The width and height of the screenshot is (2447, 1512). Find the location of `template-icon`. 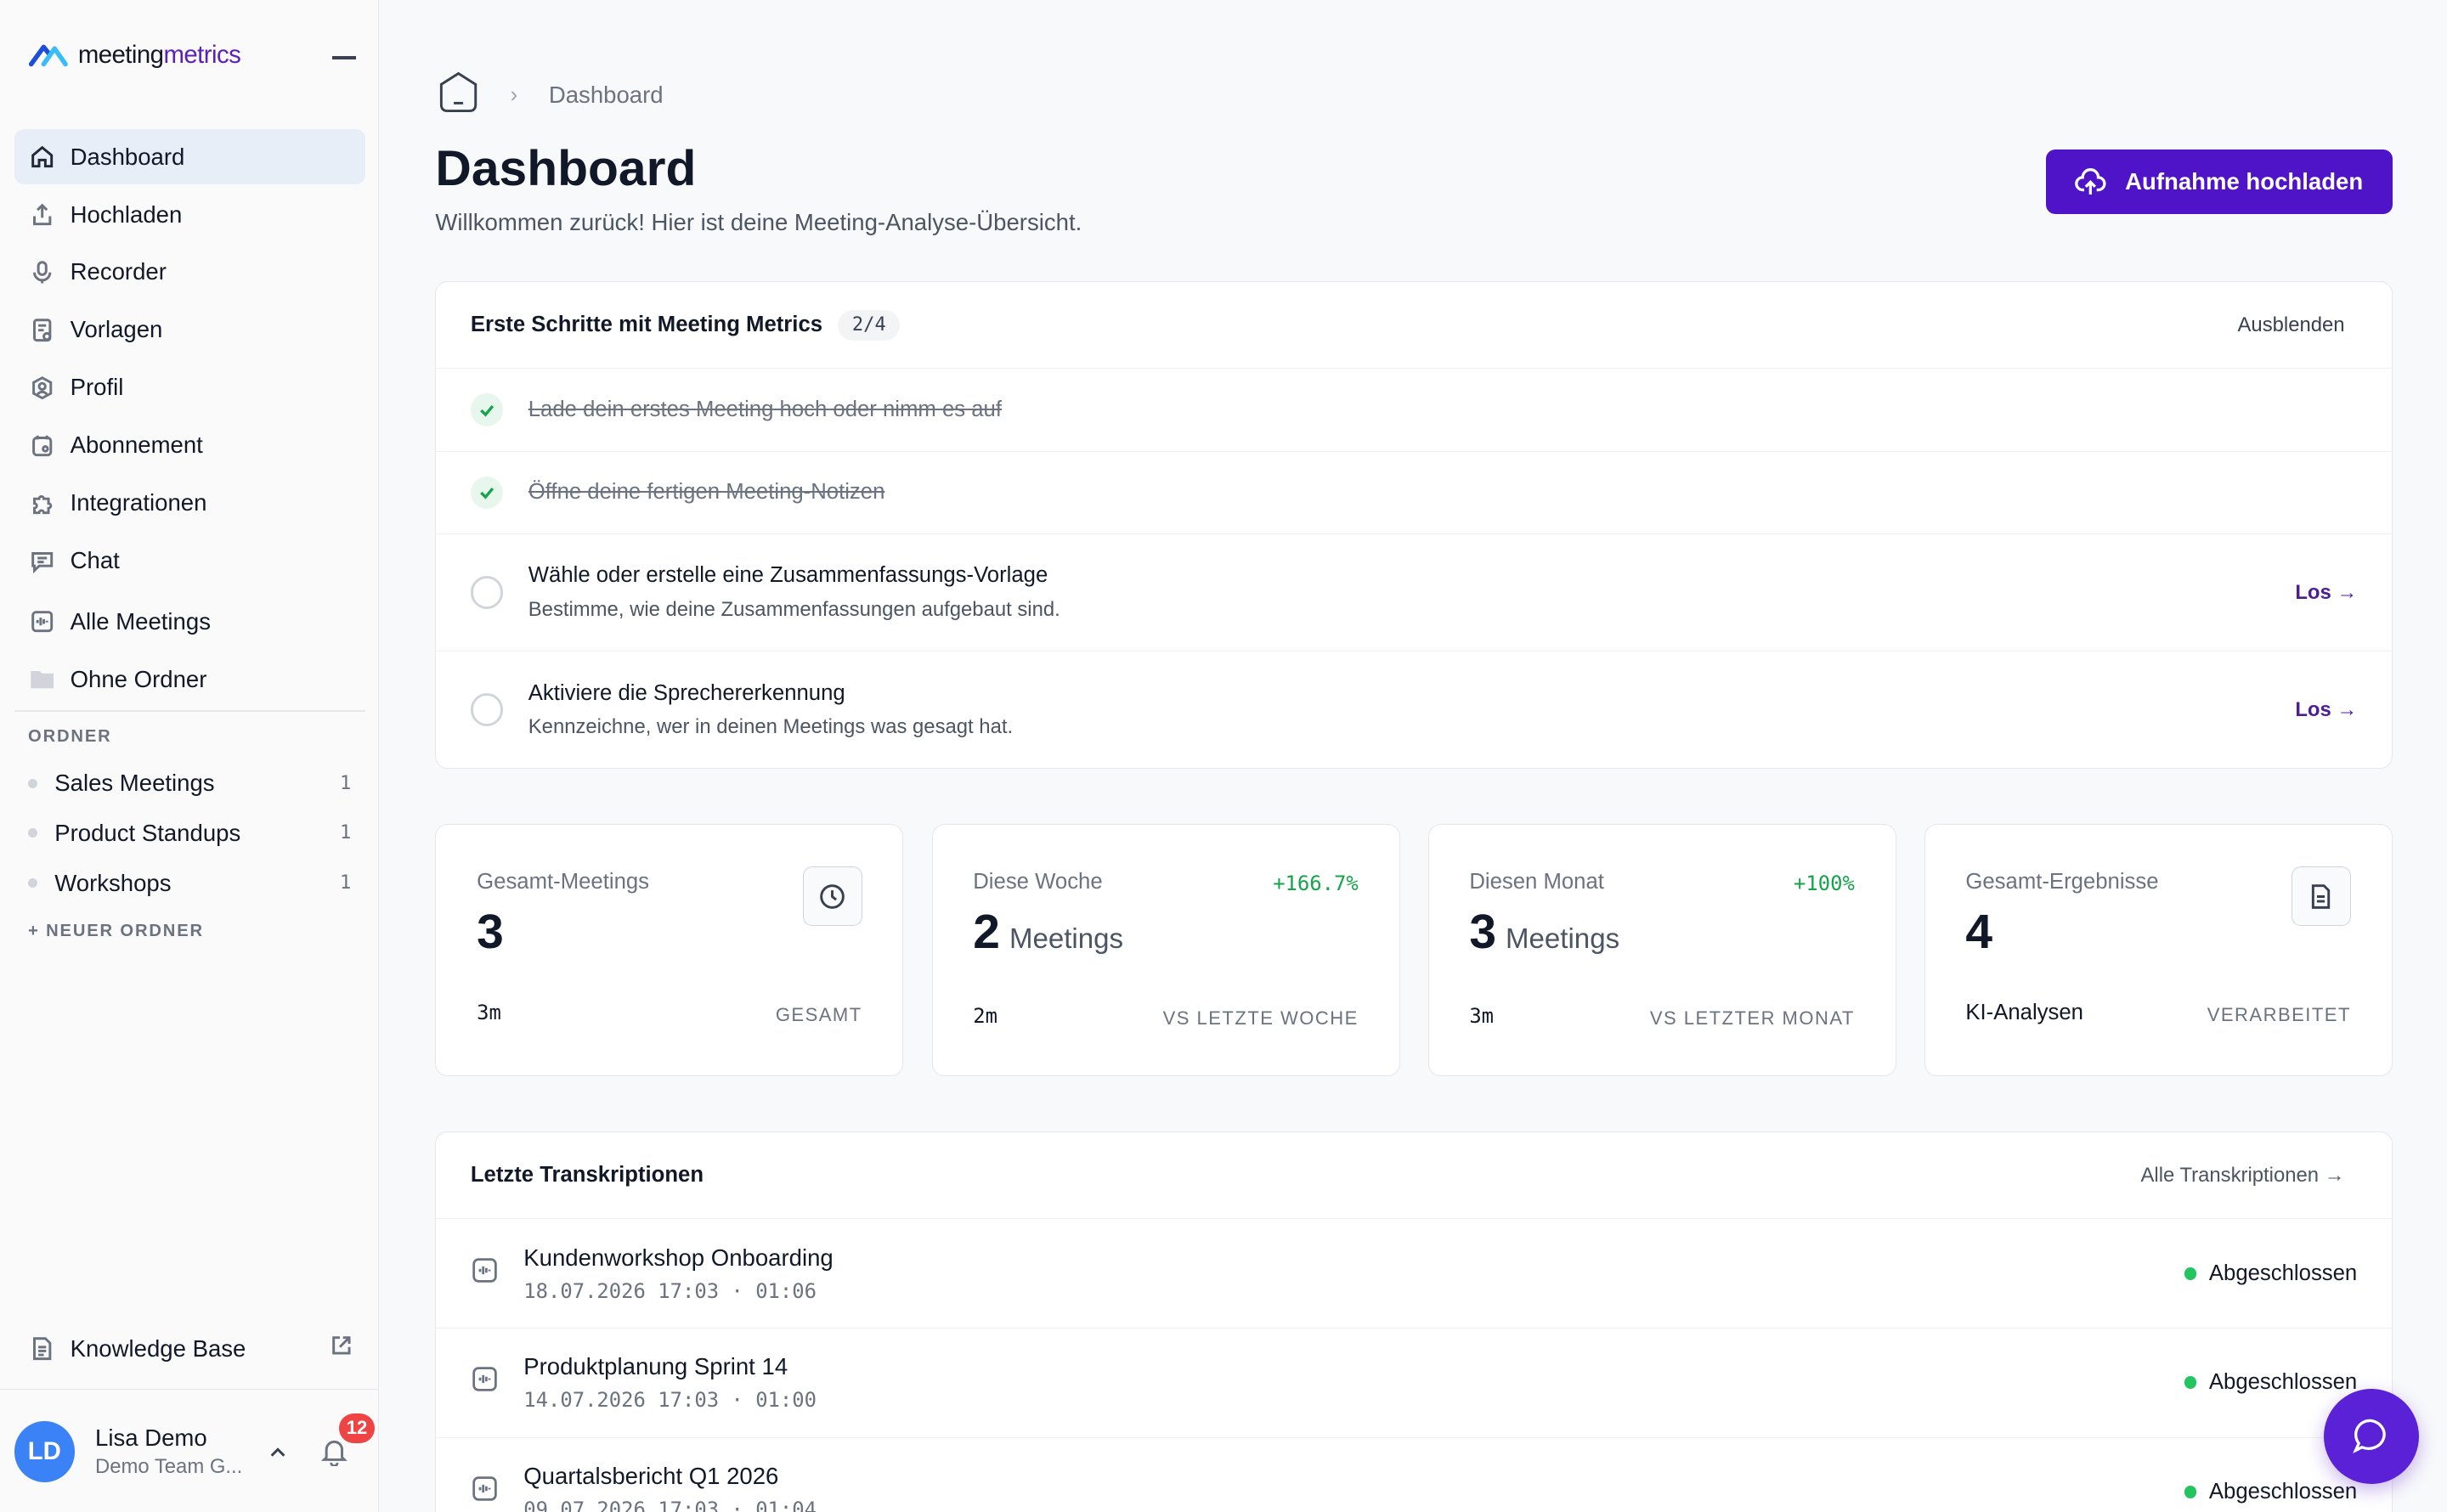

template-icon is located at coordinates (42, 330).